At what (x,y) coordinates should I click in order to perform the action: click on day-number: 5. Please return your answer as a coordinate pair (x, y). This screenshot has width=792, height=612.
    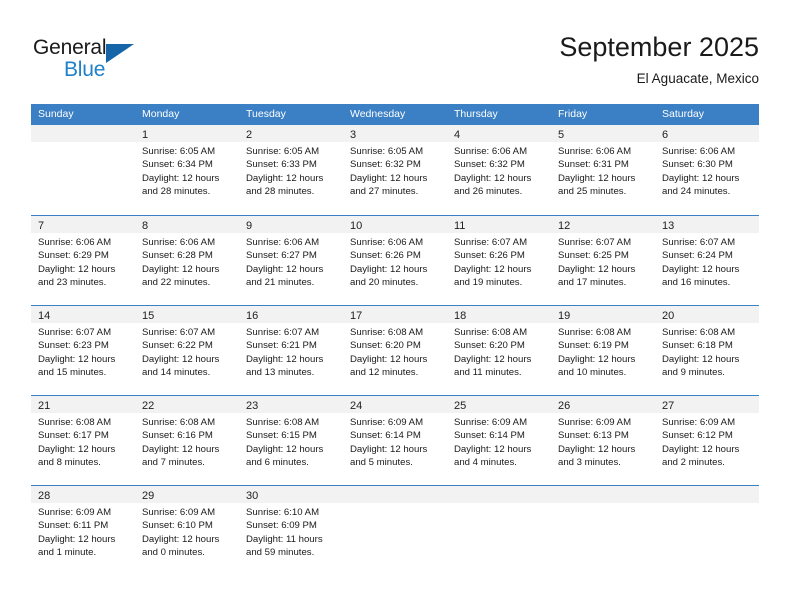
    Looking at the image, I should click on (561, 135).